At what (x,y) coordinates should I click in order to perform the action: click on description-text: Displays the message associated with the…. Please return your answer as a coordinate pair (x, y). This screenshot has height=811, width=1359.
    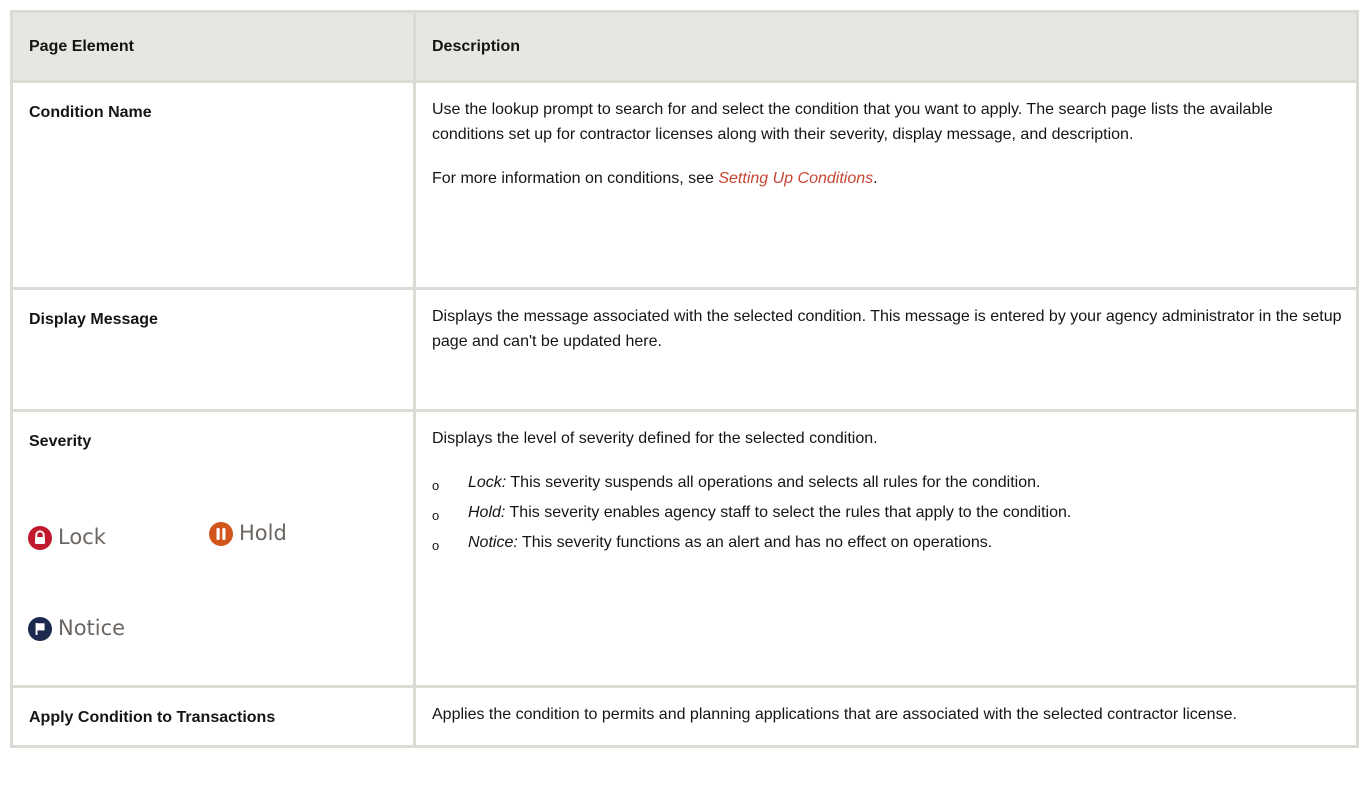
    Looking at the image, I should click on (887, 329).